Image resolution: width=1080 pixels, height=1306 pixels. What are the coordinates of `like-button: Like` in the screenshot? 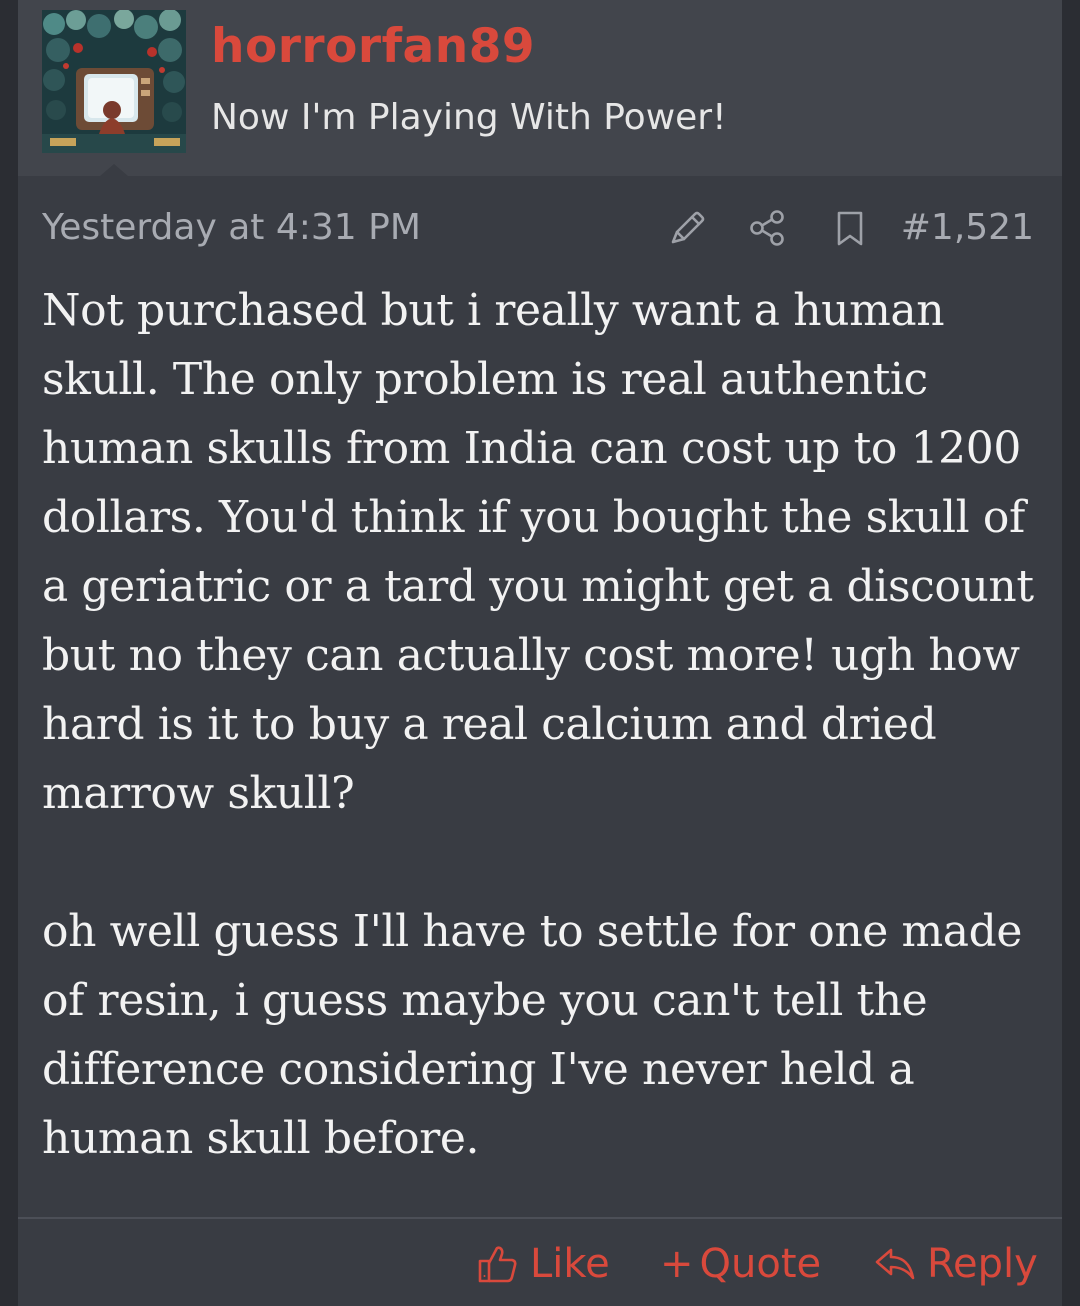 It's located at (543, 1264).